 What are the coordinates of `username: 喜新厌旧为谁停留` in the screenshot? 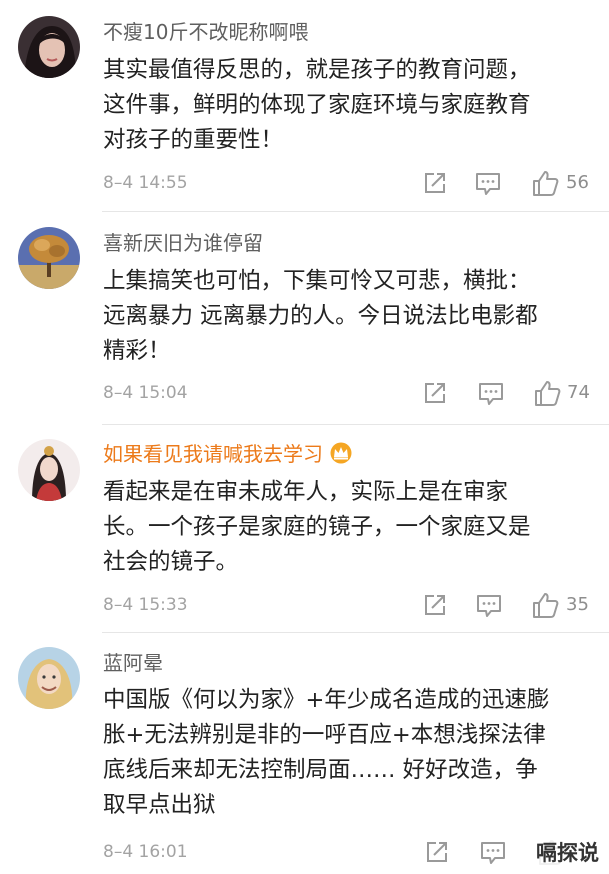 It's located at (183, 243).